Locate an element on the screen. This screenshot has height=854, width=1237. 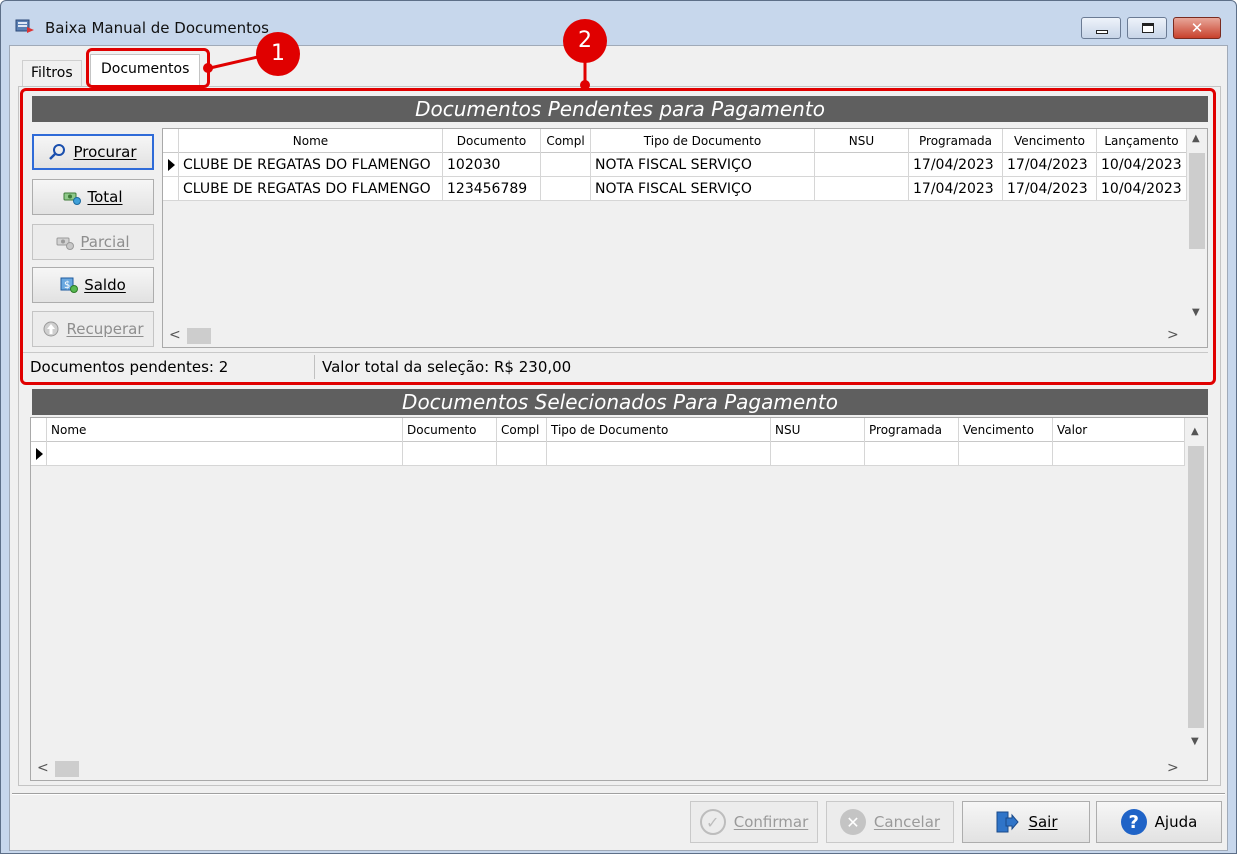
selected-horizontal-scrollbar: < > is located at coordinates (619, 769).